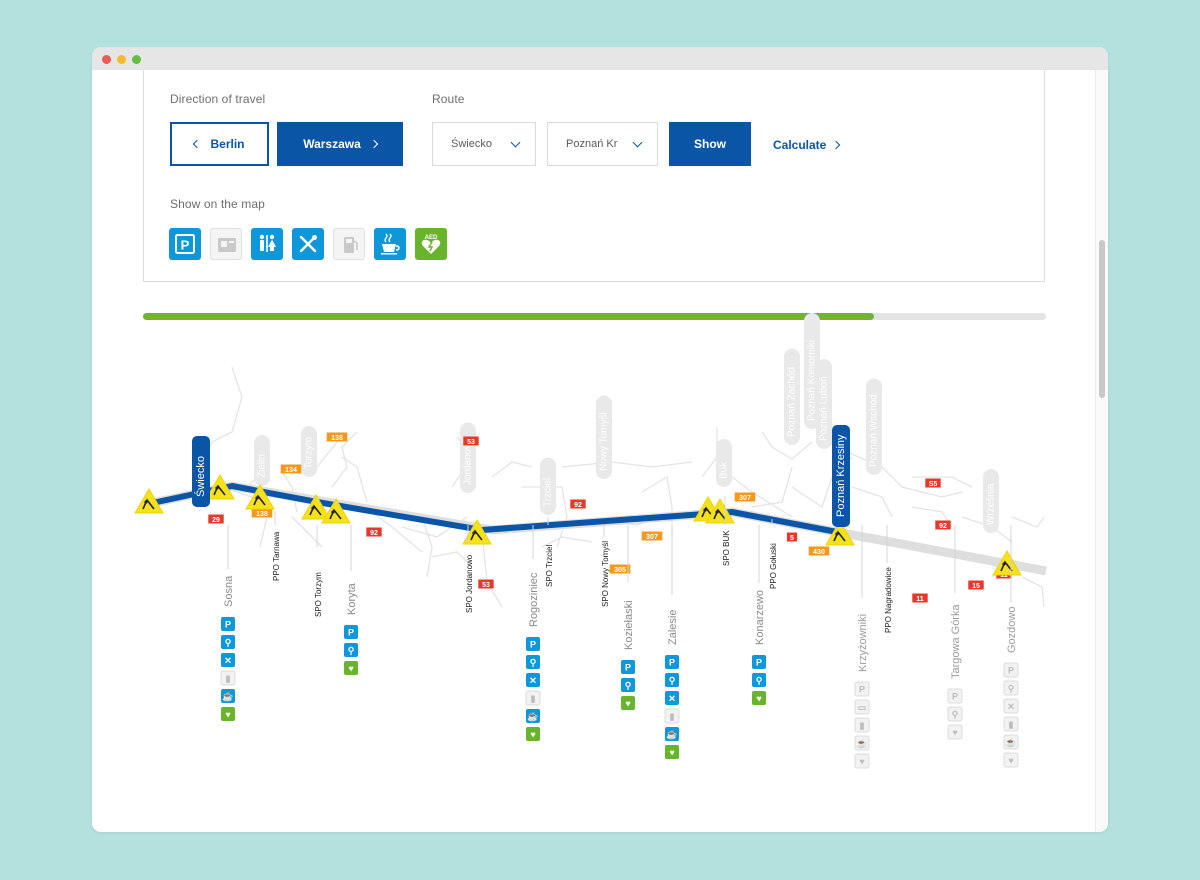 This screenshot has width=1200, height=880. What do you see at coordinates (1101, 451) in the screenshot?
I see `scrollbar` at bounding box center [1101, 451].